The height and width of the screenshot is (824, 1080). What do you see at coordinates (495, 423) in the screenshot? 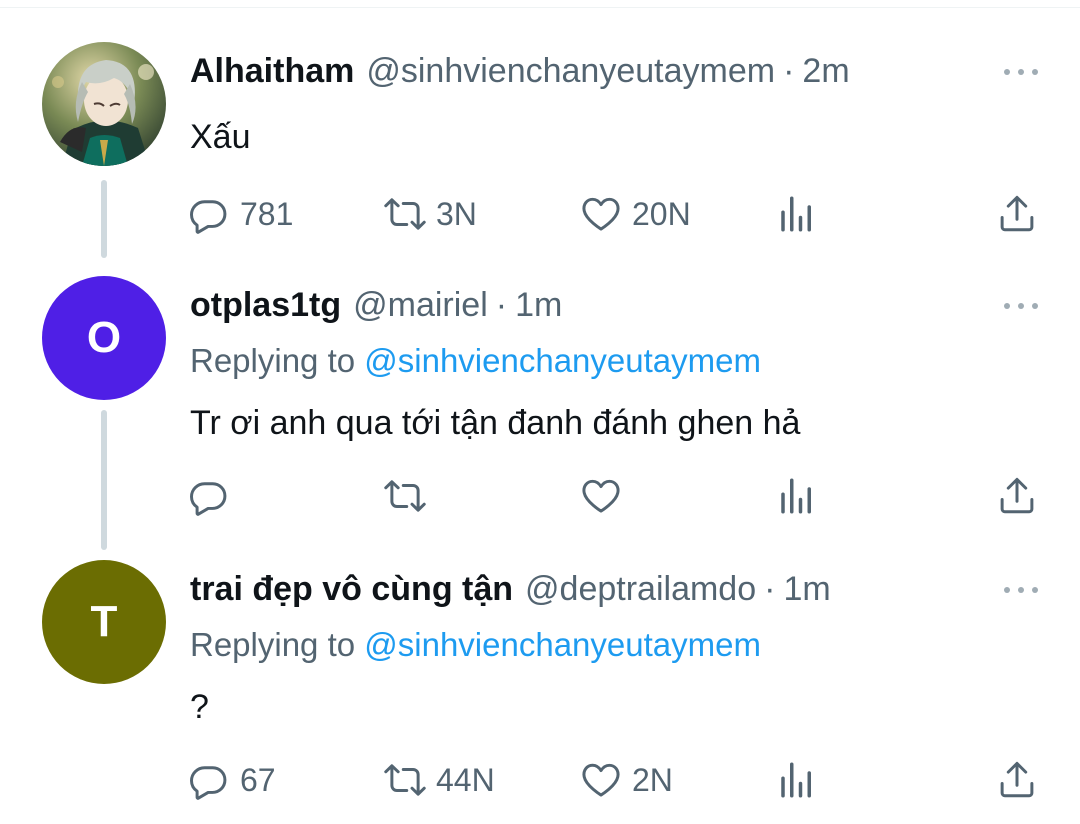
I see `tweet-text: Tr ơi anh qua tới tận đanh đánh ghen hả` at bounding box center [495, 423].